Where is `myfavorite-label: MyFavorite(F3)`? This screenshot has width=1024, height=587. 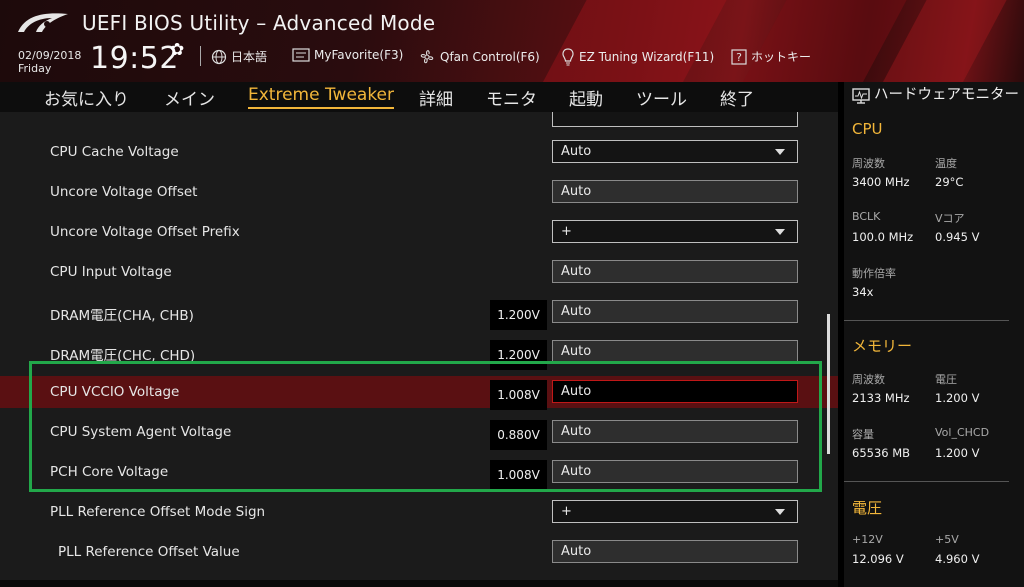
myfavorite-label: MyFavorite(F3) is located at coordinates (359, 55).